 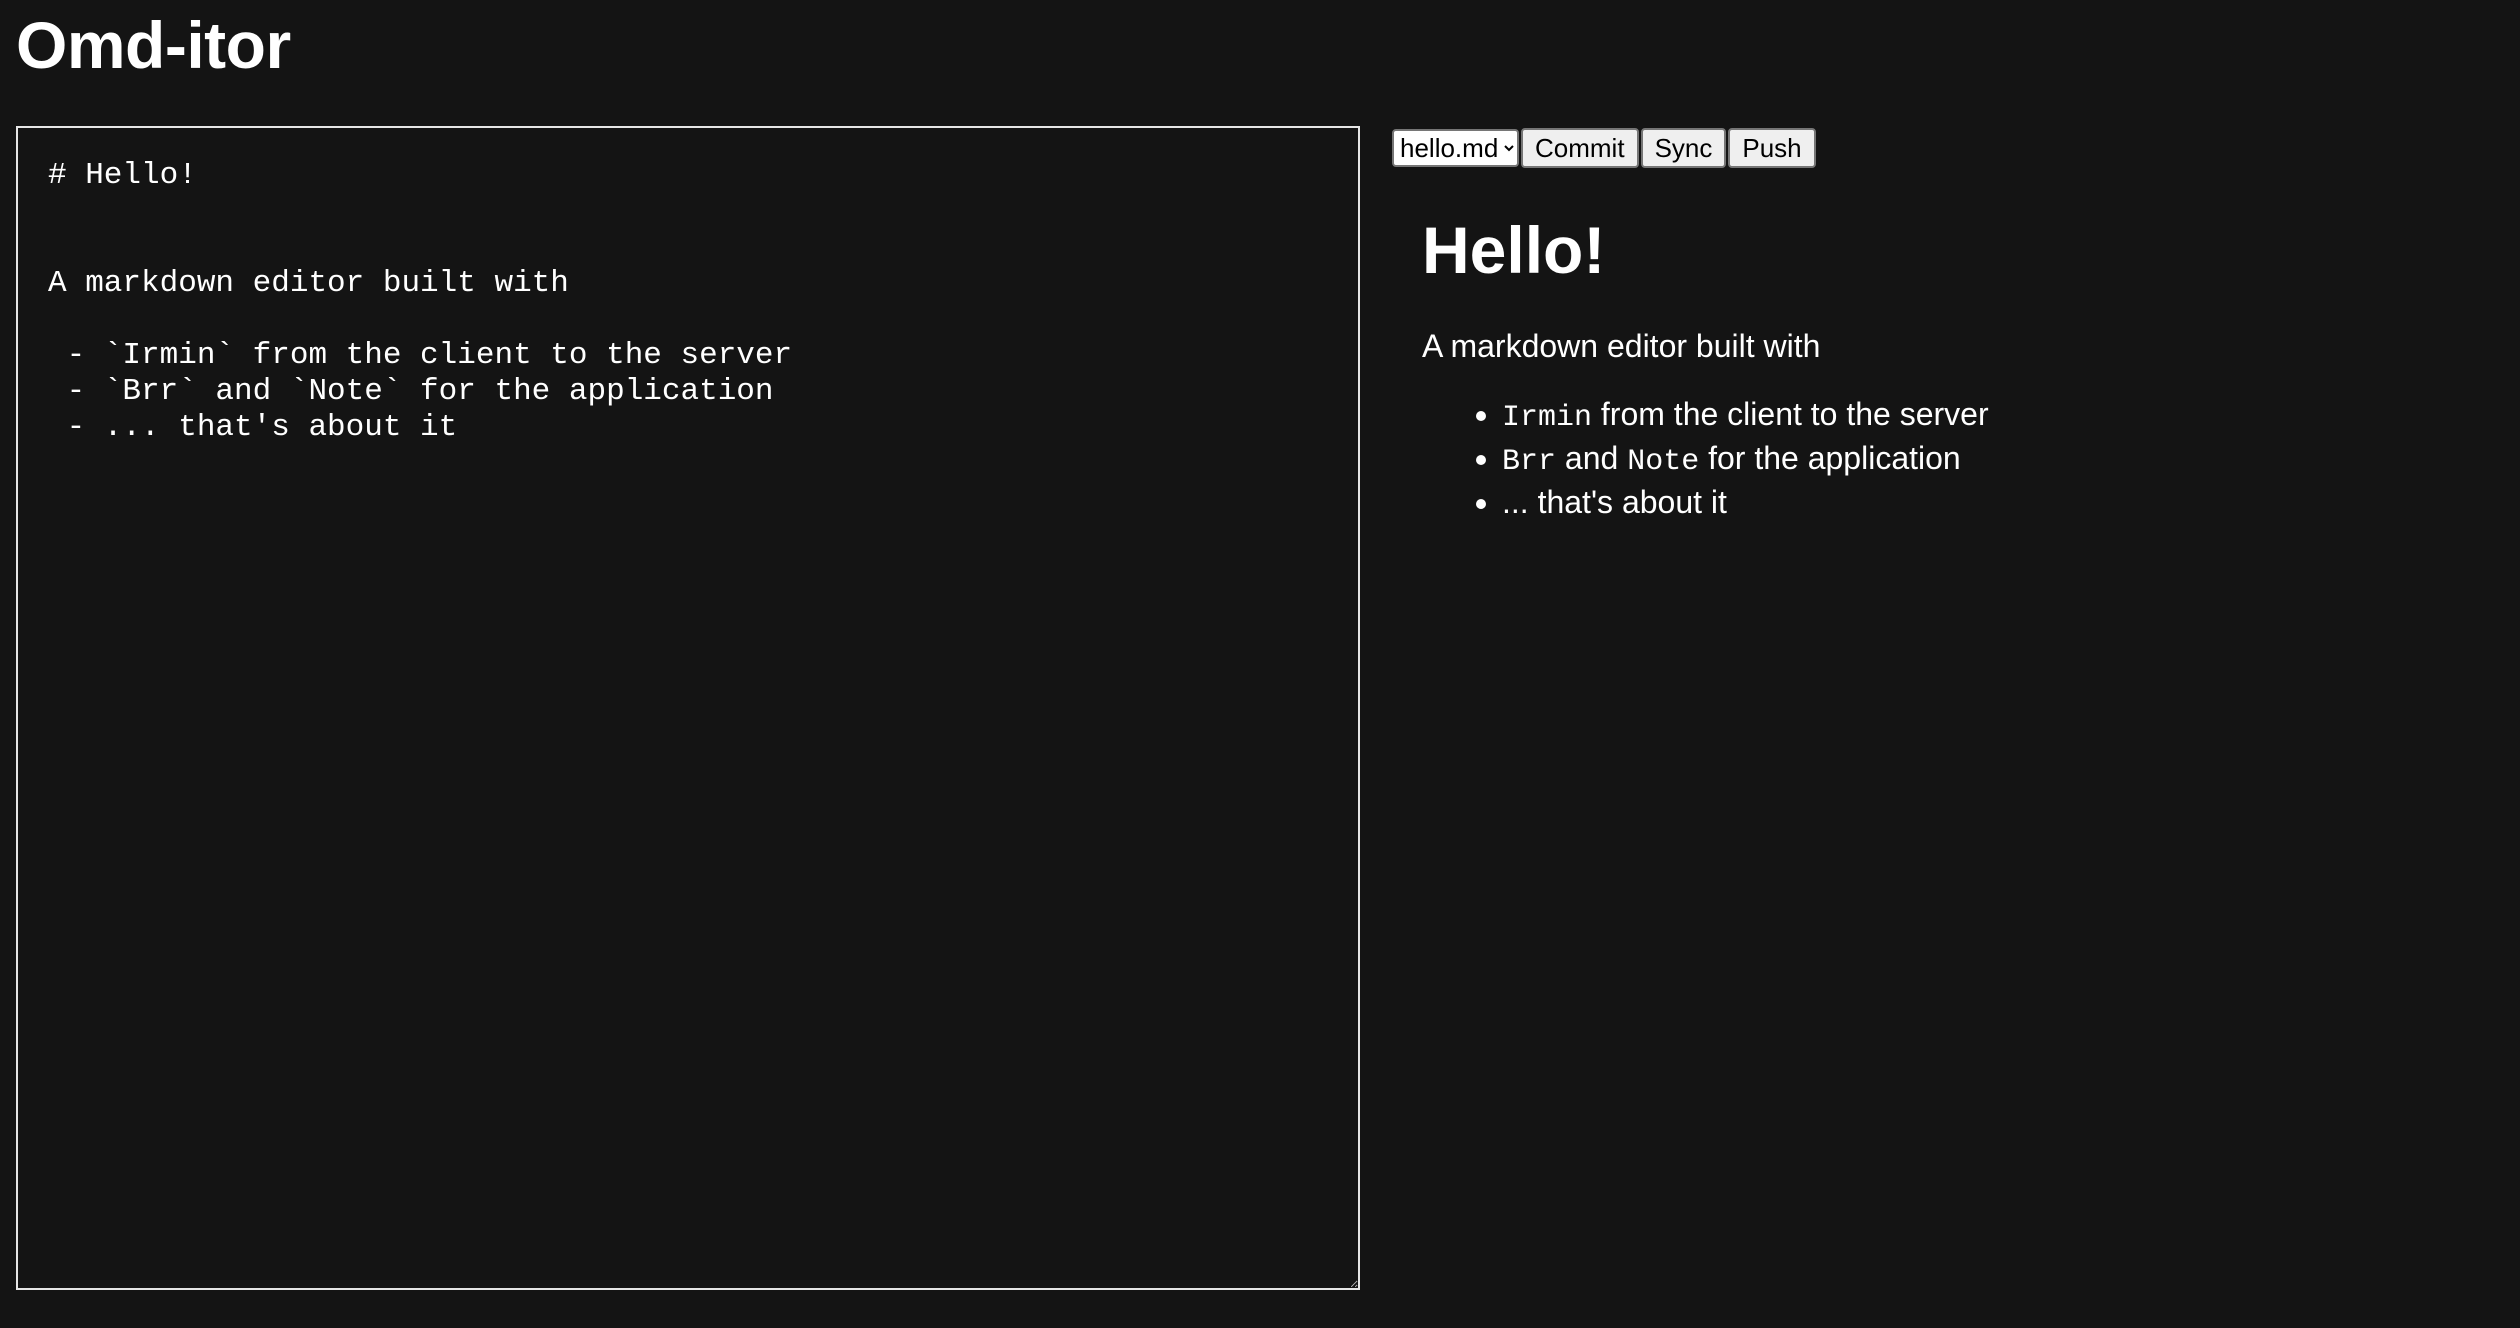 What do you see at coordinates (1580, 148) in the screenshot?
I see `commit-button: Commit` at bounding box center [1580, 148].